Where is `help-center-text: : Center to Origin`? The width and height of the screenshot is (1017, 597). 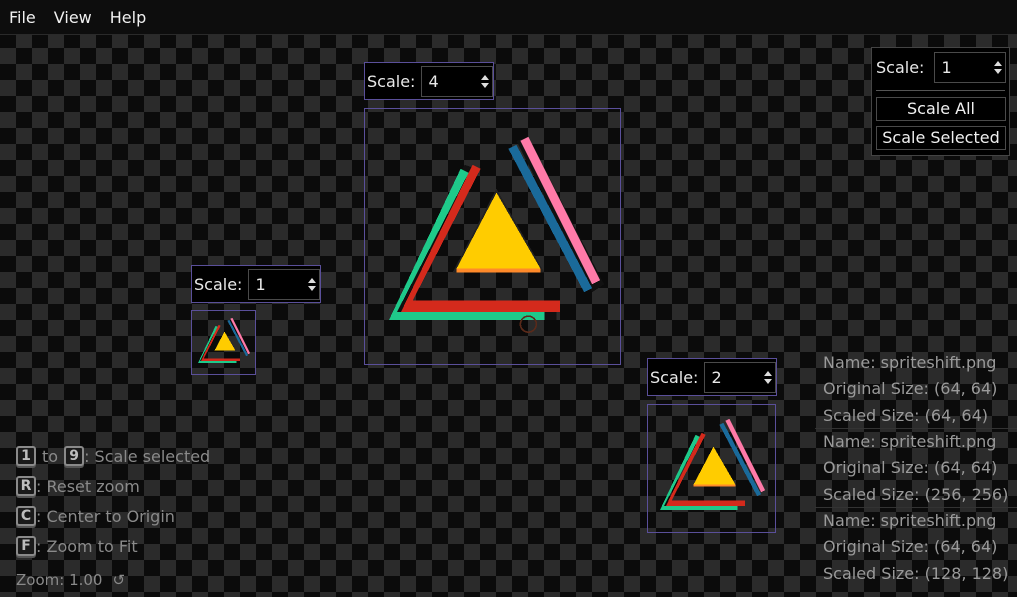 help-center-text: : Center to Origin is located at coordinates (105, 516).